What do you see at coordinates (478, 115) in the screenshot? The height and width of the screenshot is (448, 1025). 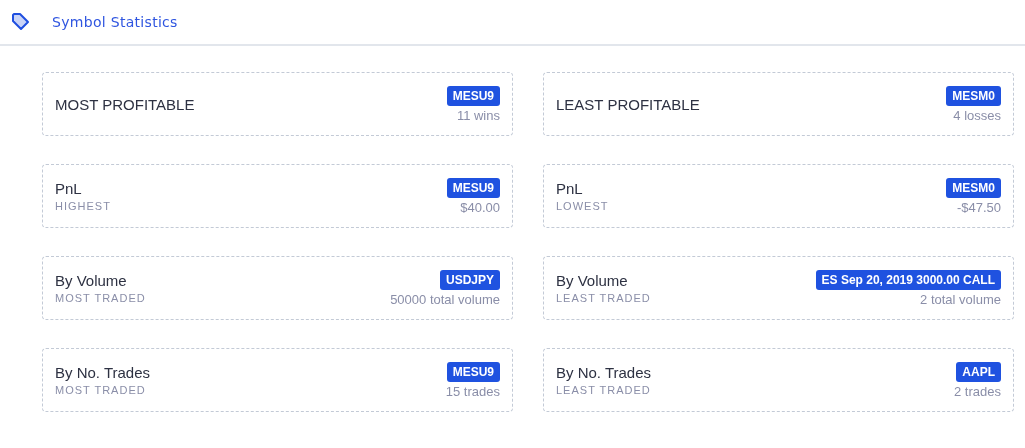 I see `stat-detail: 11 wins` at bounding box center [478, 115].